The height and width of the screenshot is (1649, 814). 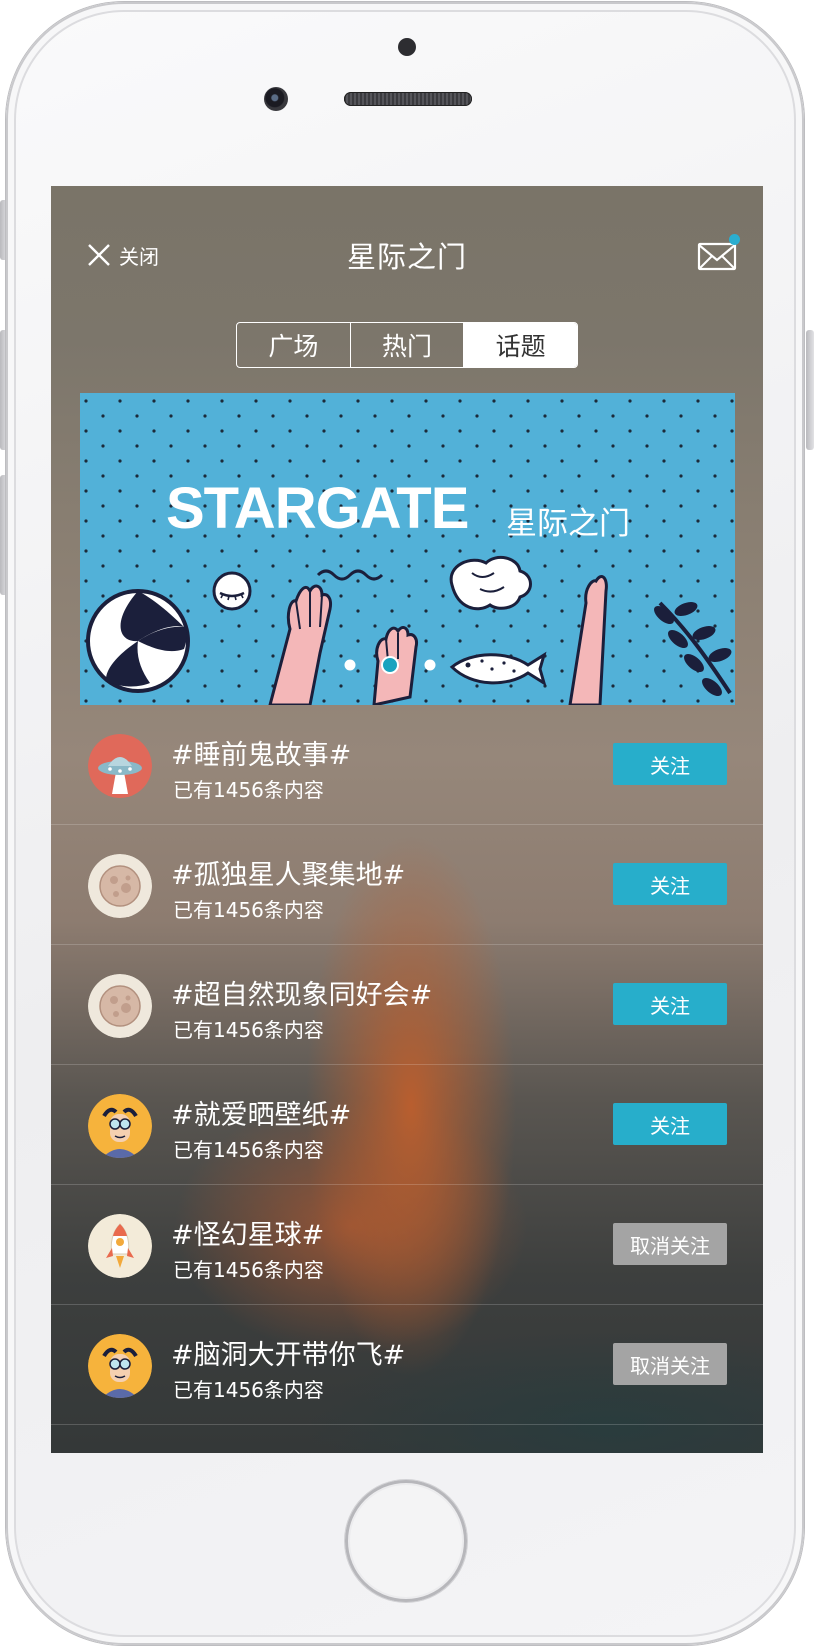 I want to click on tab-hot: 热门, so click(x=408, y=345).